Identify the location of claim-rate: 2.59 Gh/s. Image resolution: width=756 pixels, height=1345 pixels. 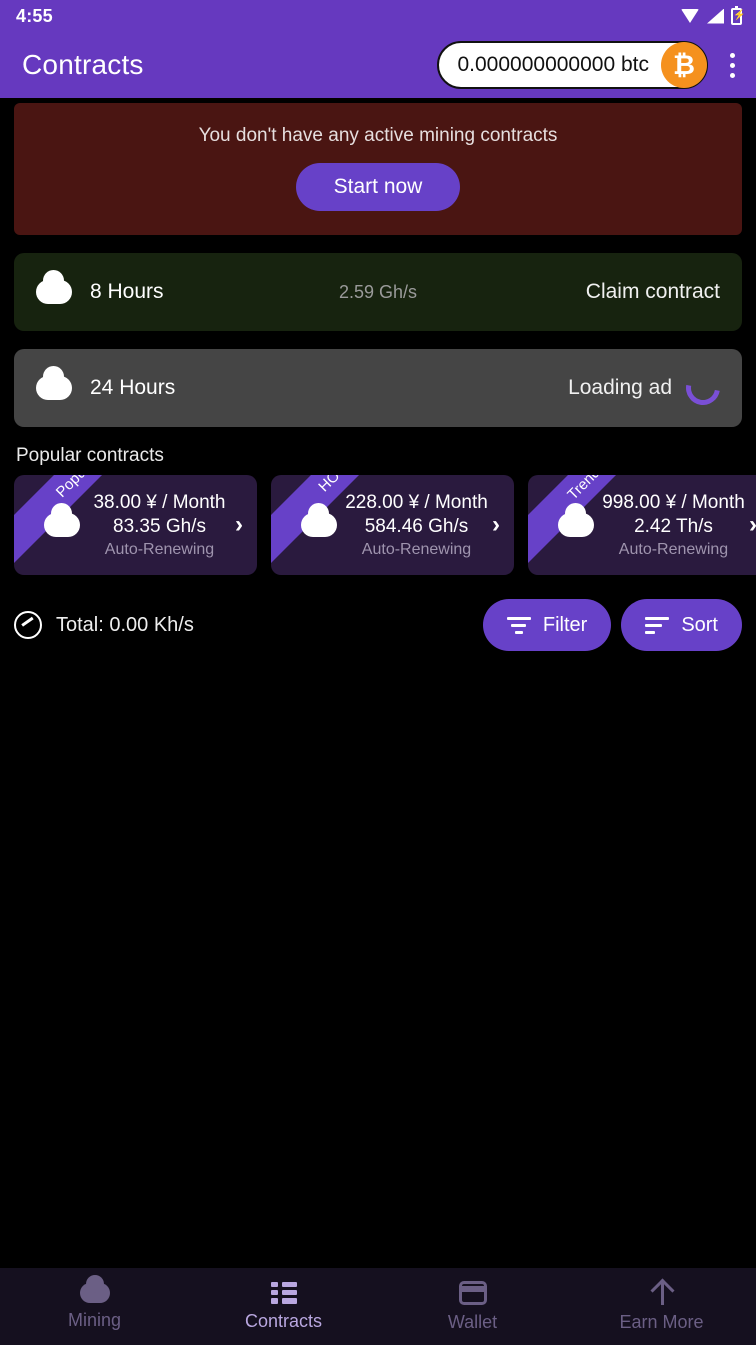
(378, 291).